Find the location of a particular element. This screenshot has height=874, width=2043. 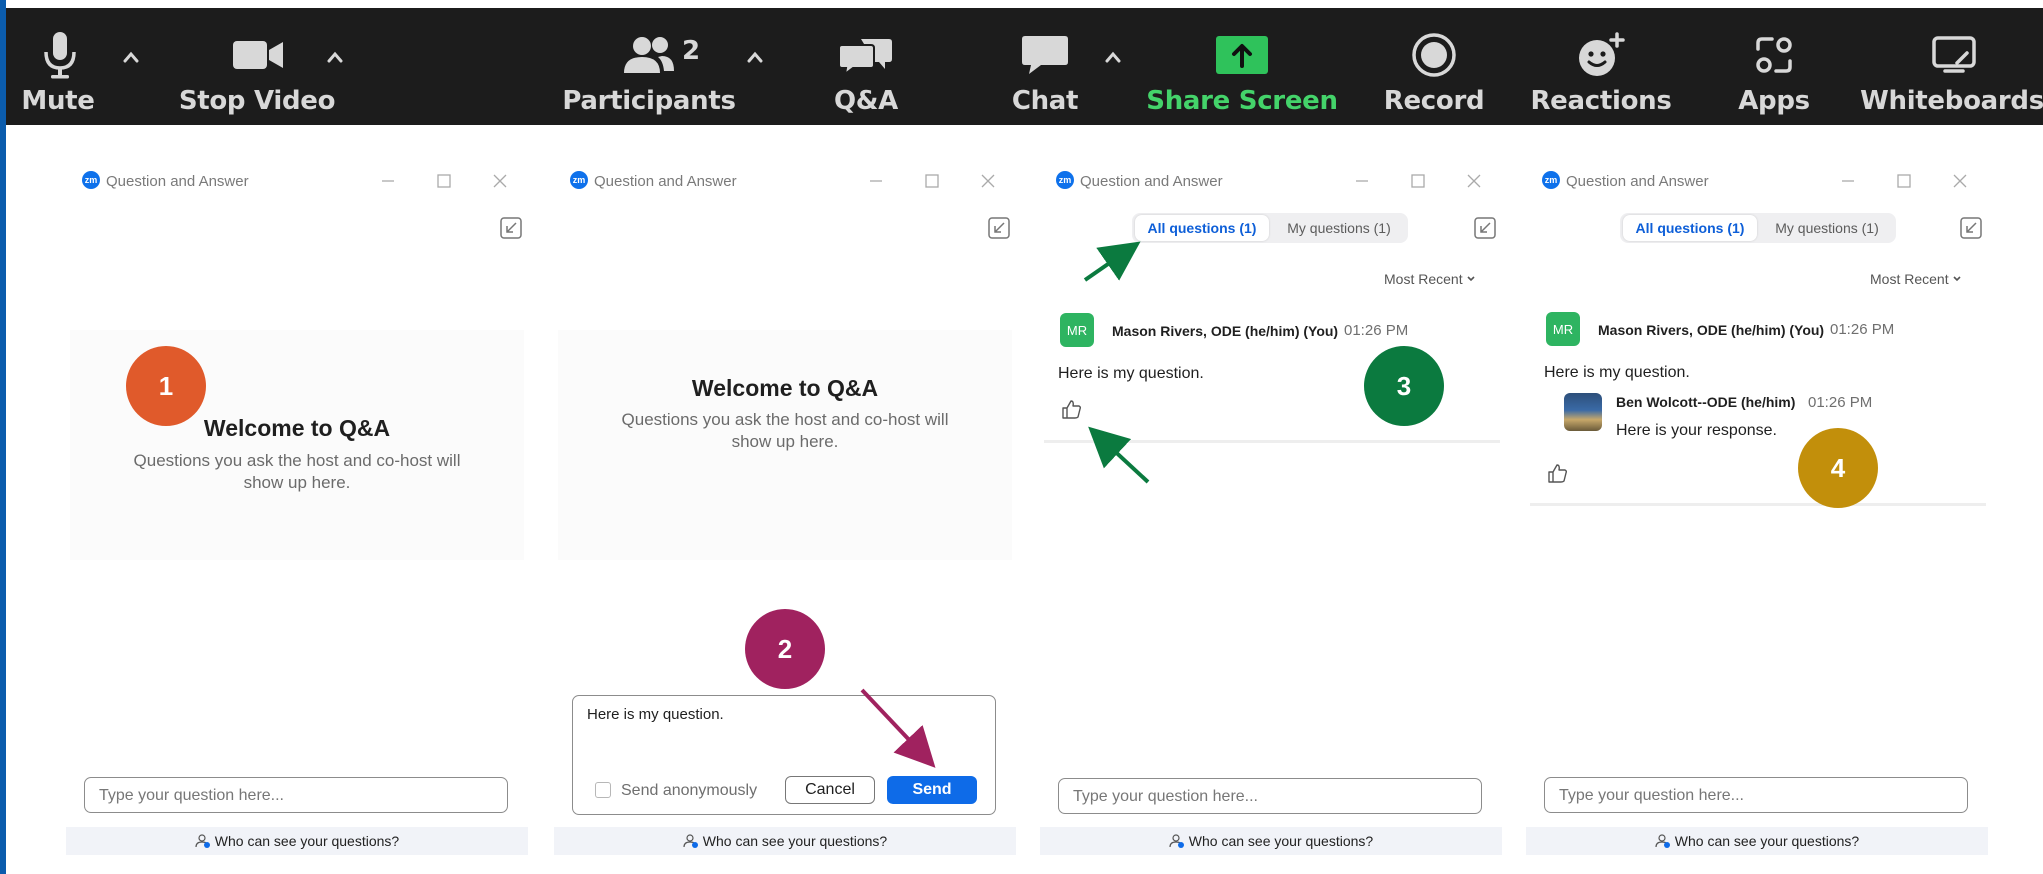

mute-options-chevron-up-icon is located at coordinates (131, 57).